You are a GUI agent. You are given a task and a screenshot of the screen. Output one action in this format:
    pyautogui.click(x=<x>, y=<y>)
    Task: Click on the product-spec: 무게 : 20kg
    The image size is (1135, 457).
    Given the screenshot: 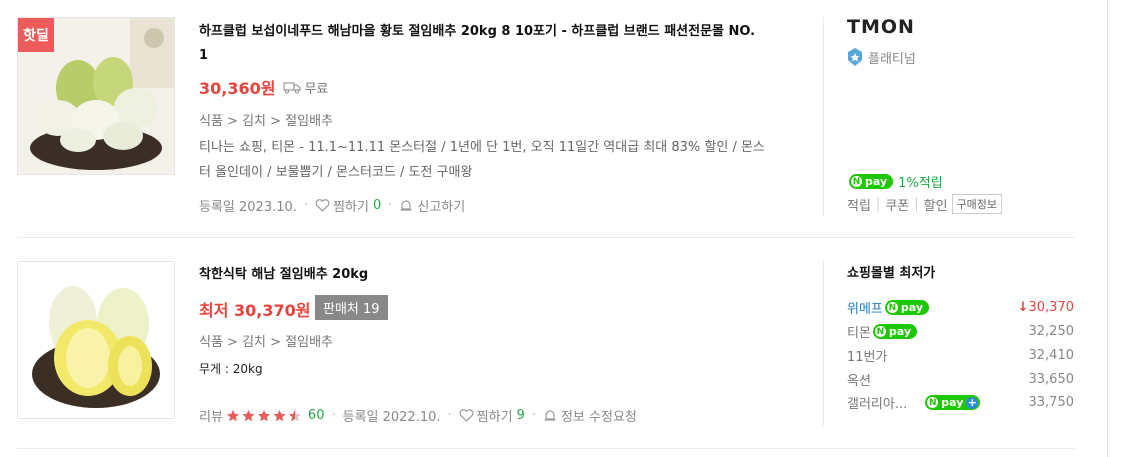 What is the action you would take?
    pyautogui.click(x=231, y=369)
    